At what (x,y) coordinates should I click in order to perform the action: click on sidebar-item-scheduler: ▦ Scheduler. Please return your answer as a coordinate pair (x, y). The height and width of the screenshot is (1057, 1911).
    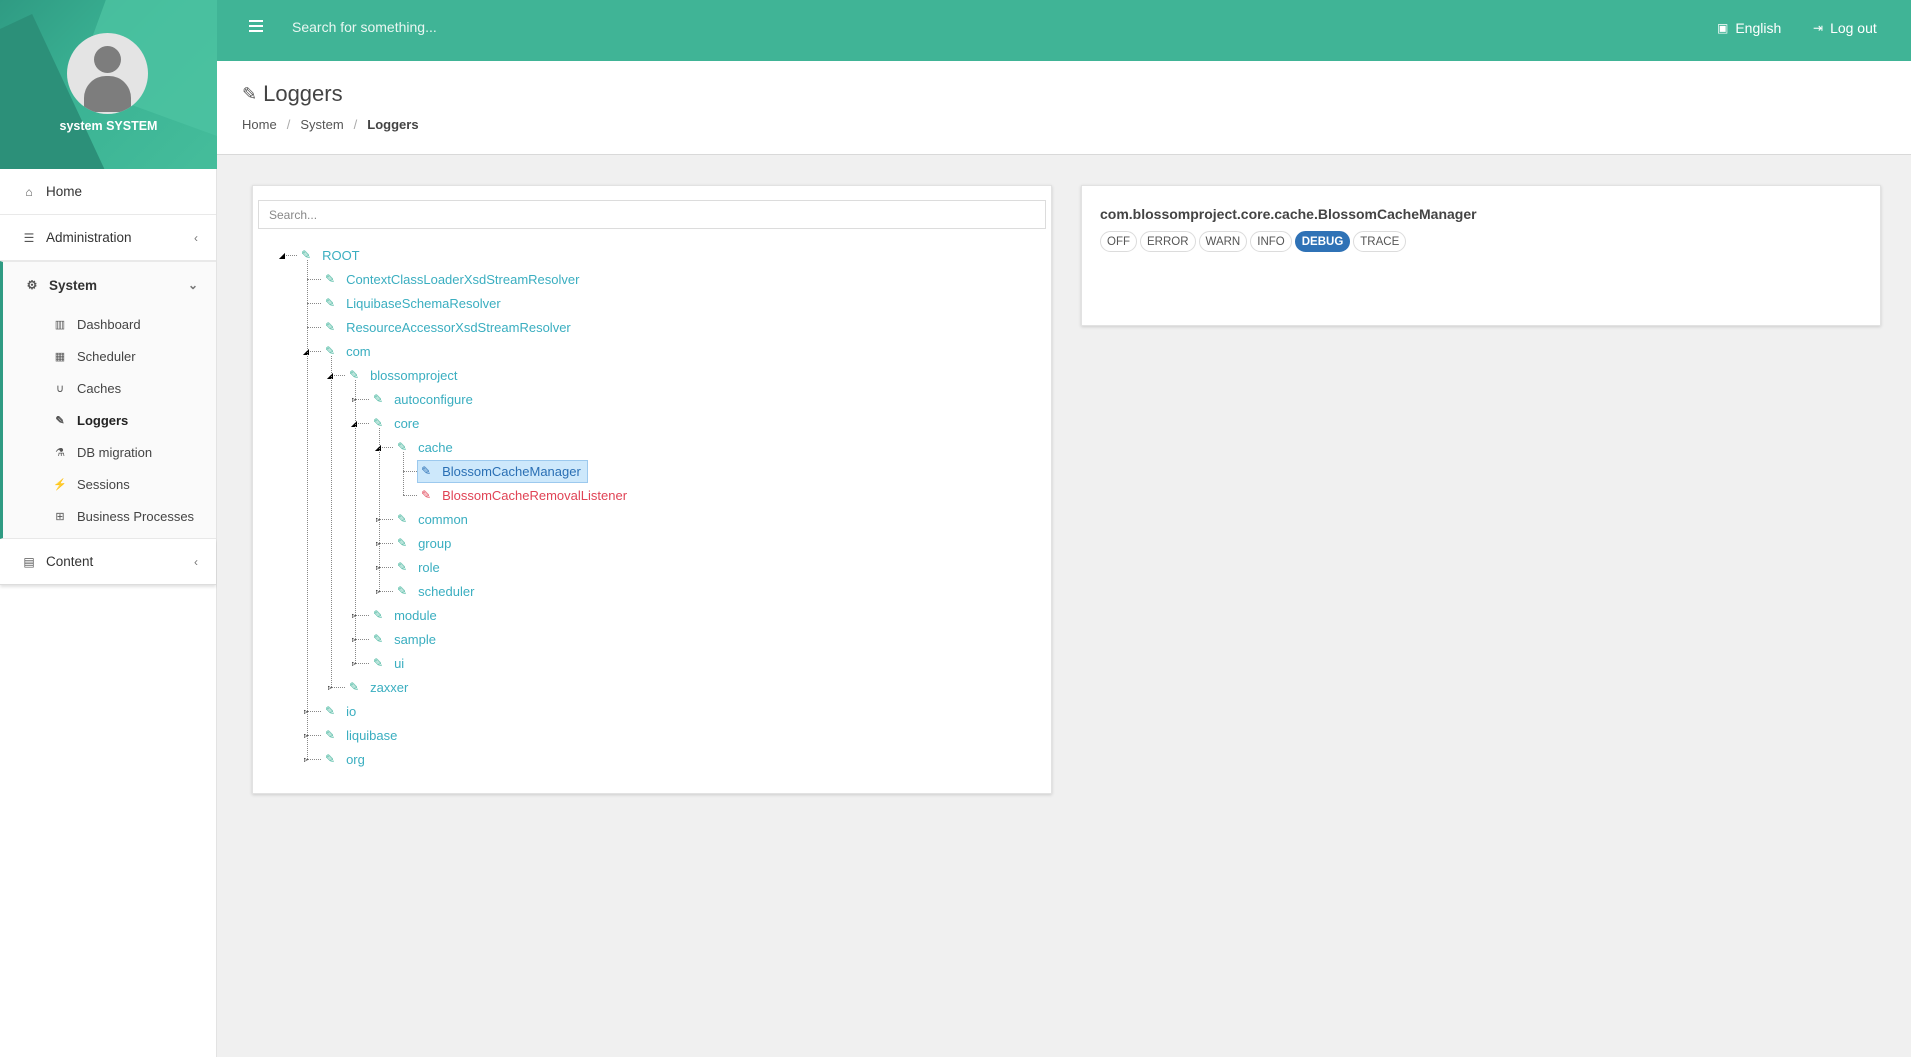
    Looking at the image, I should click on (109, 356).